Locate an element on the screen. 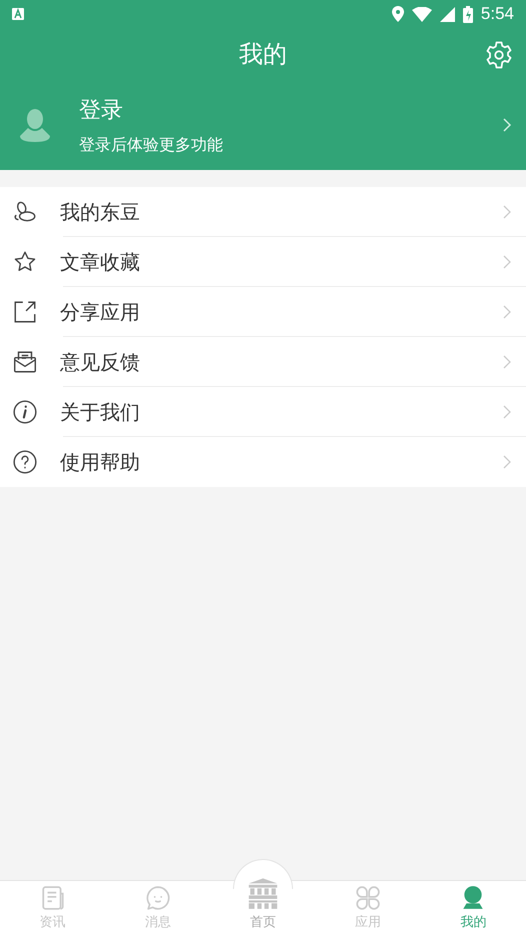 The width and height of the screenshot is (526, 936). apps-icon is located at coordinates (368, 897).